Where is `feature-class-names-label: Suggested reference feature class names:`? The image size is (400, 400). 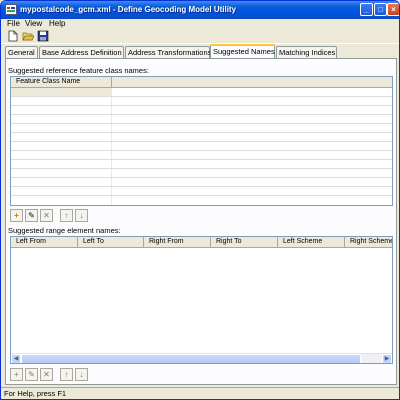
feature-class-names-label: Suggested reference feature class names: is located at coordinates (78, 70).